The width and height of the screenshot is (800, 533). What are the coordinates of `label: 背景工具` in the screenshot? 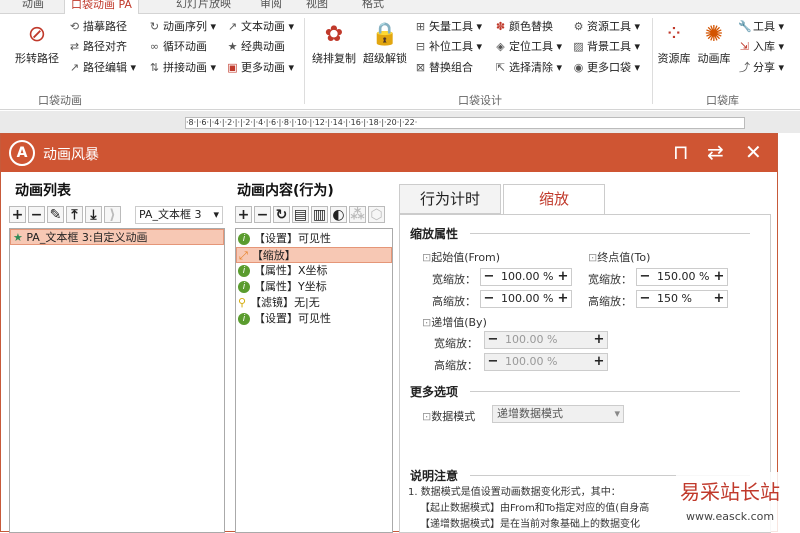 It's located at (609, 46).